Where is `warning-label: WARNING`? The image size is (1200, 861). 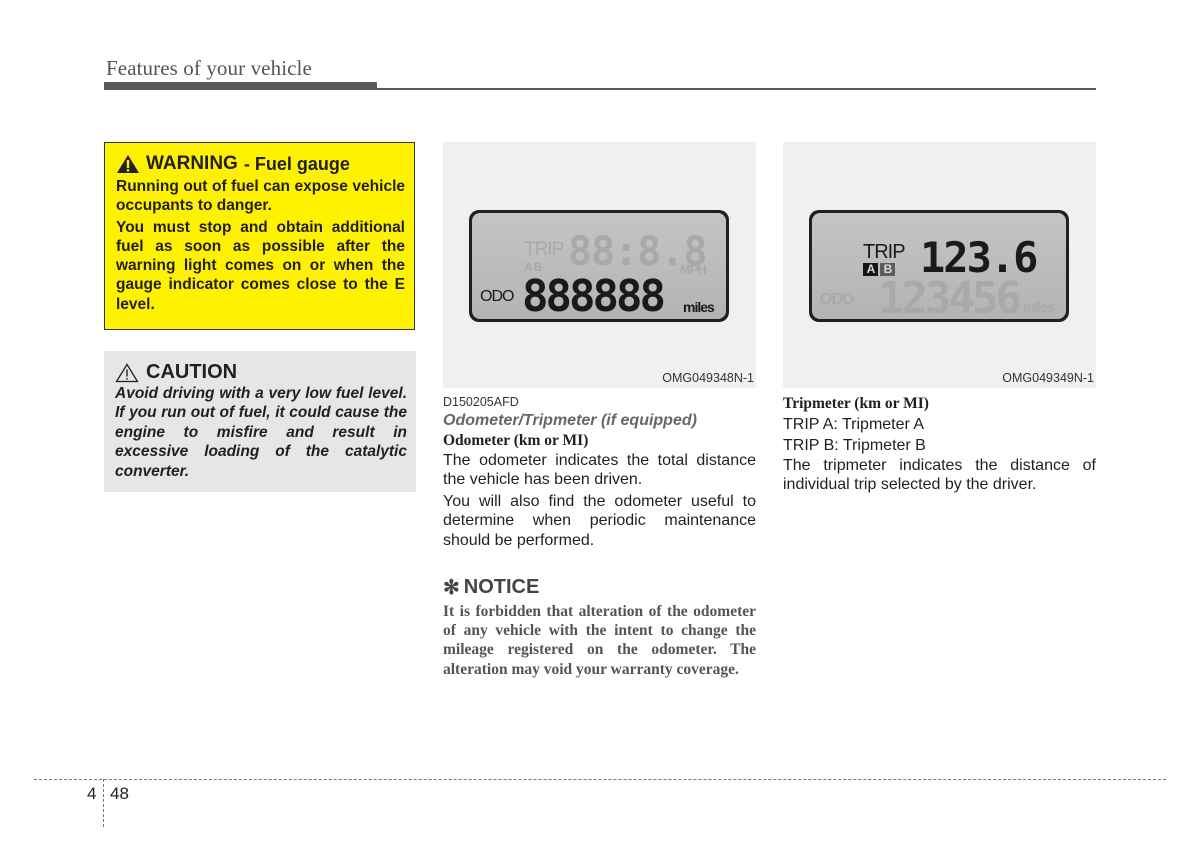 warning-label: WARNING is located at coordinates (192, 163).